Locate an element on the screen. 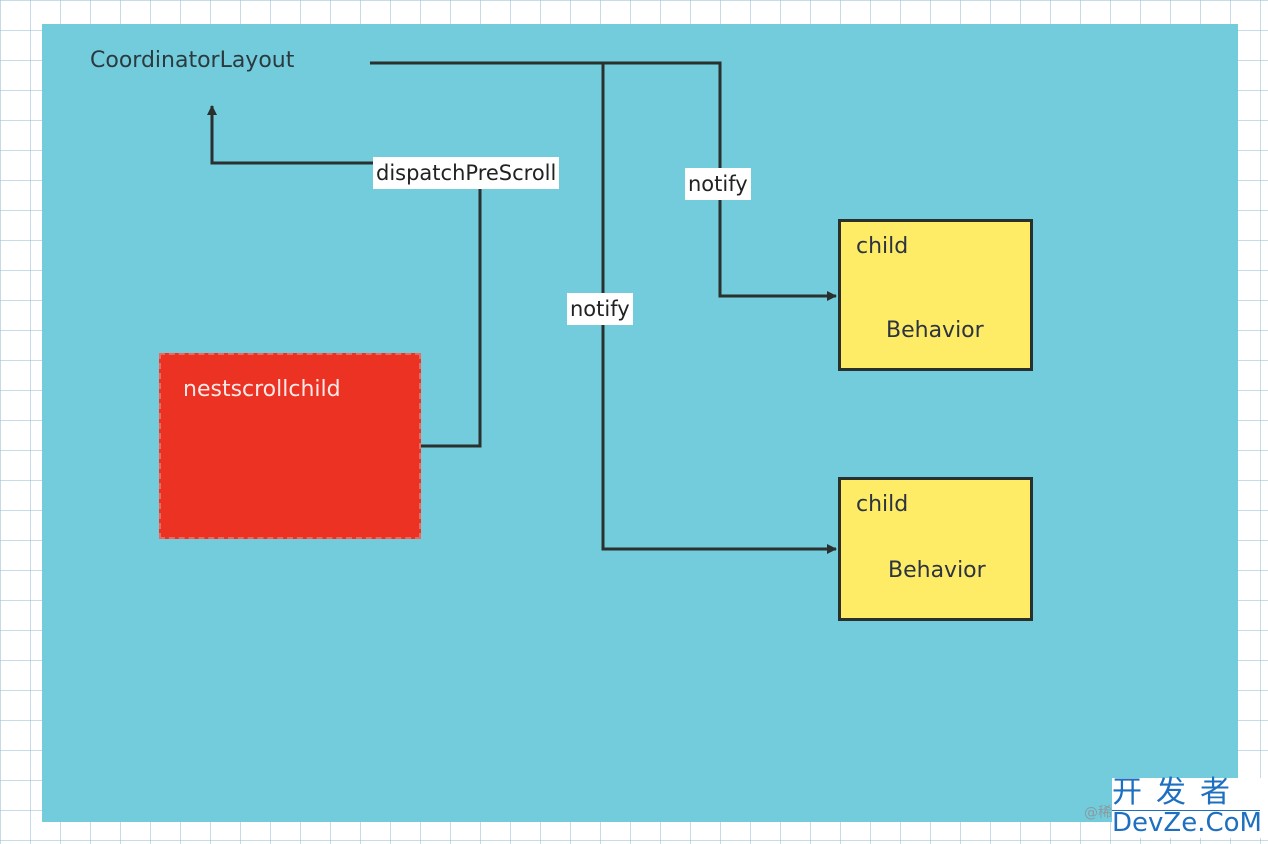  watermark-cn-text: 开发者 is located at coordinates (1178, 792).